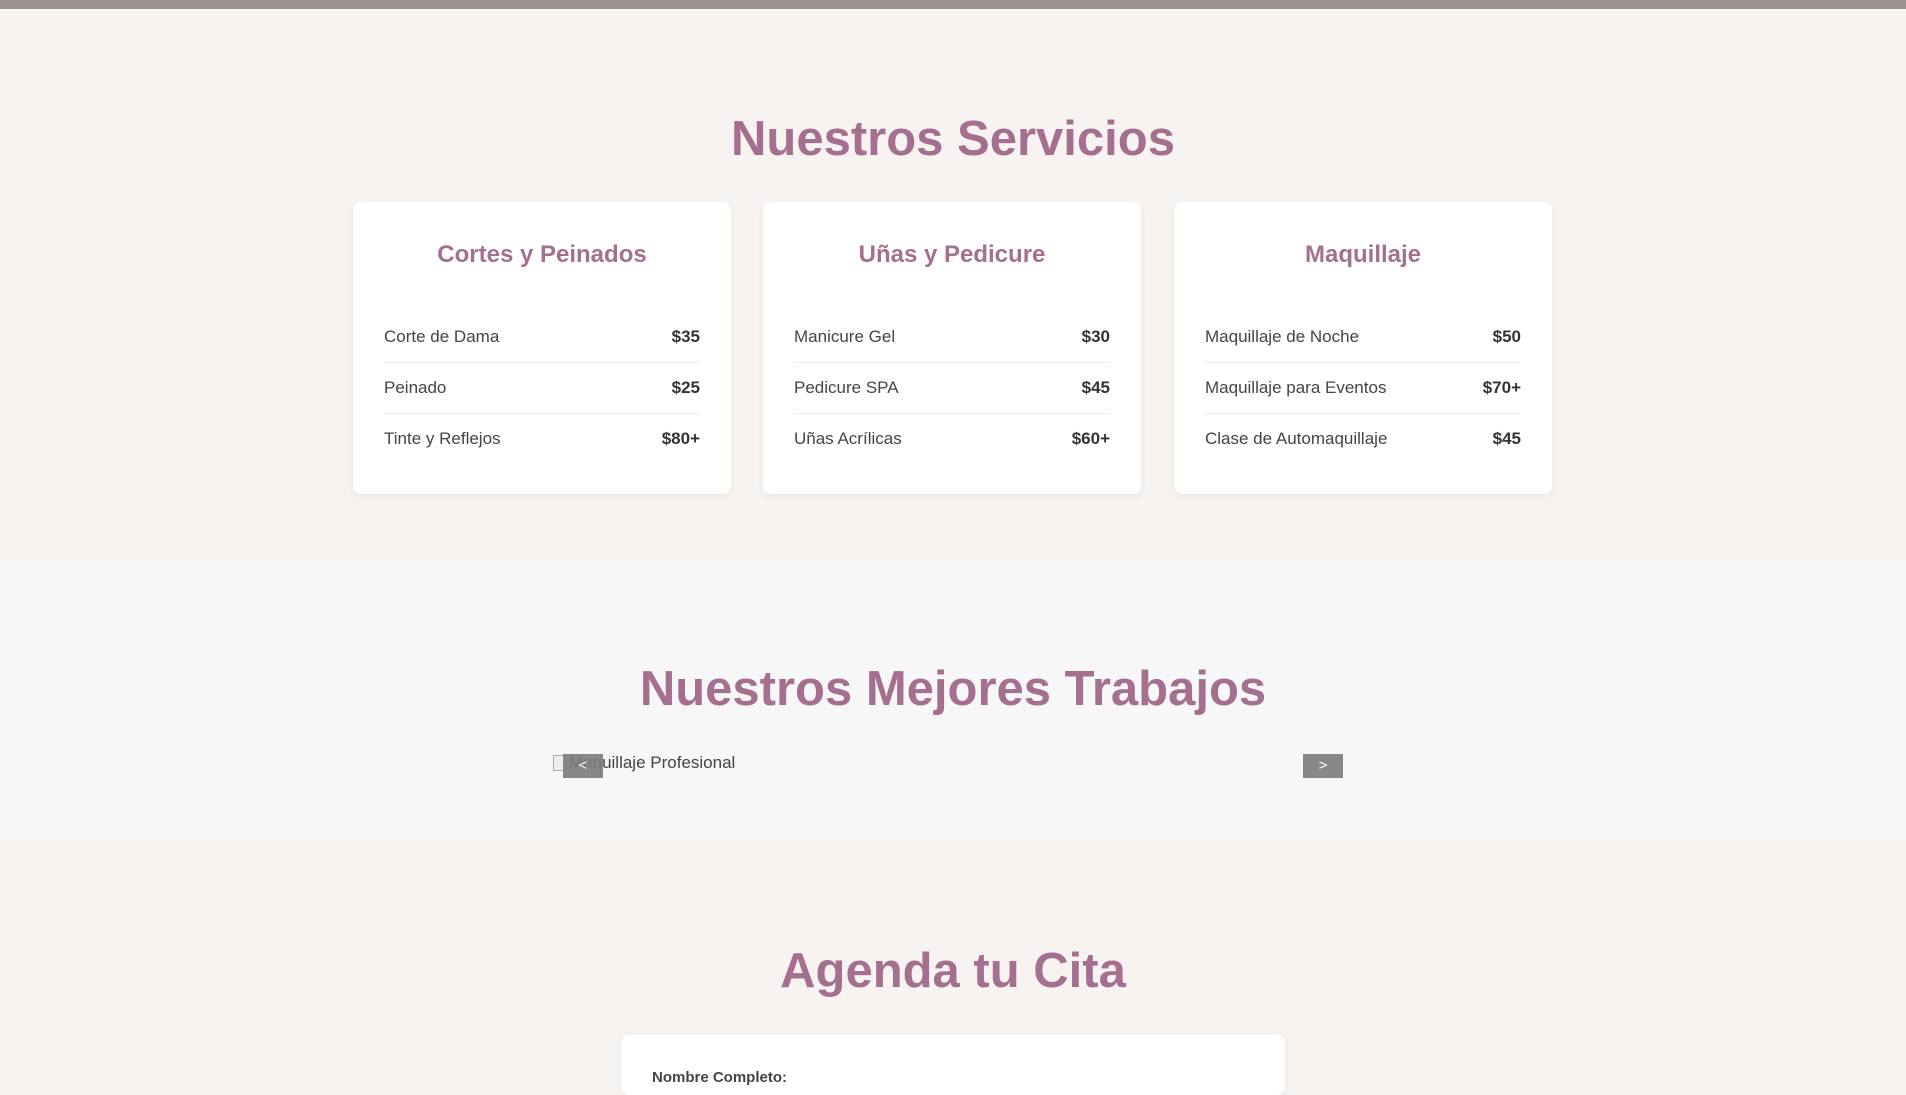 Image resolution: width=1906 pixels, height=1095 pixels. What do you see at coordinates (1095, 336) in the screenshot?
I see `service-price: $30` at bounding box center [1095, 336].